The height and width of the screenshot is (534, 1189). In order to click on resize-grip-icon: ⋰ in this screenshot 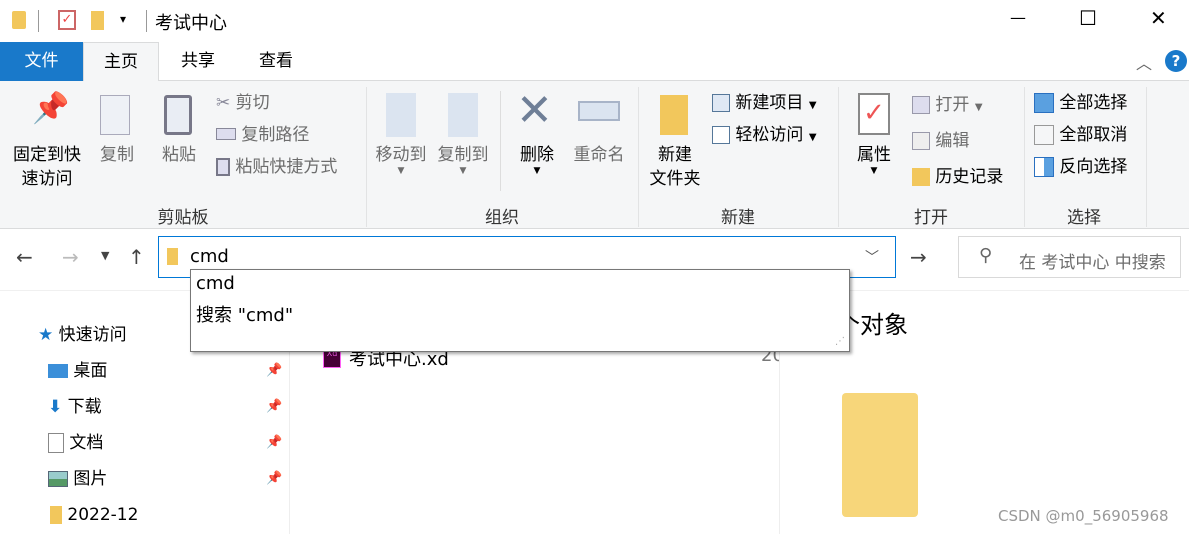, I will do `click(840, 341)`.